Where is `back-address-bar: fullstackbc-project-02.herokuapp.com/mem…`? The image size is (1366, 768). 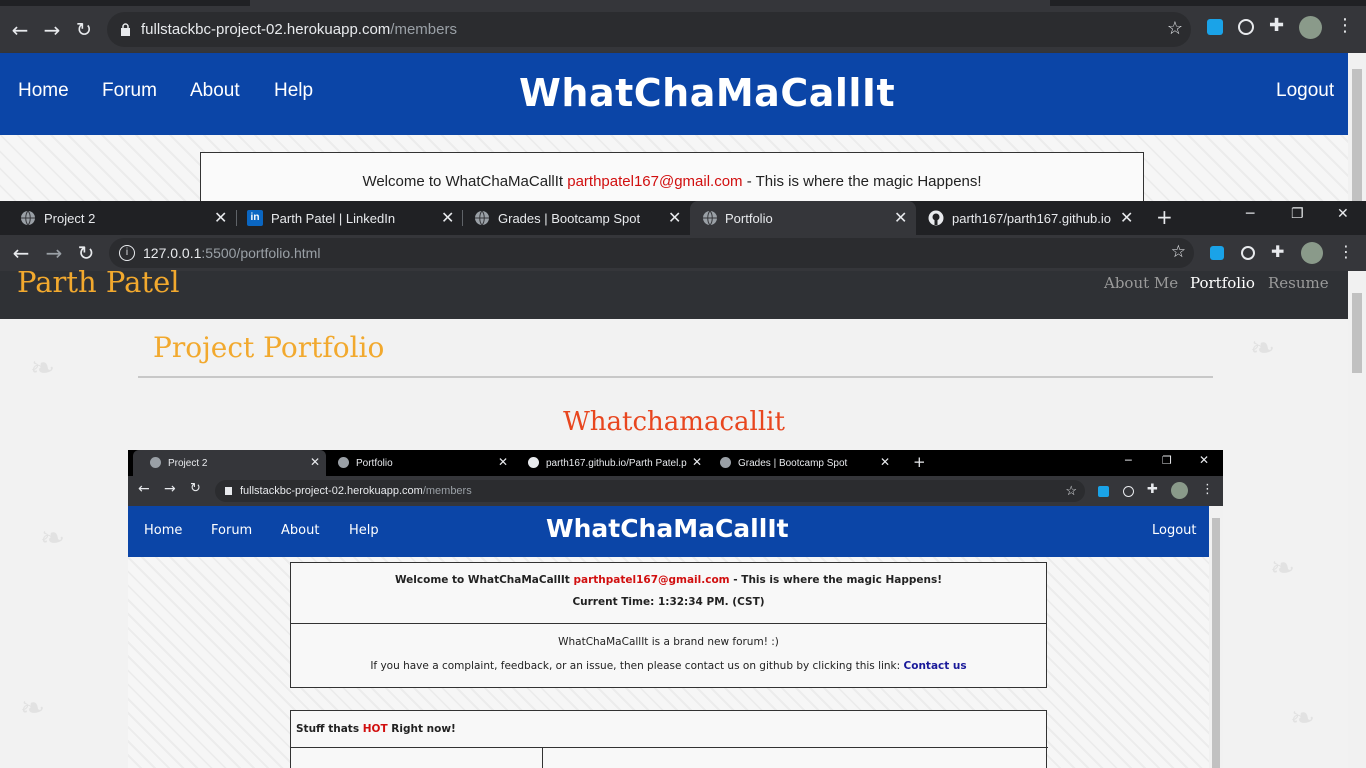 back-address-bar: fullstackbc-project-02.herokuapp.com/mem… is located at coordinates (649, 29).